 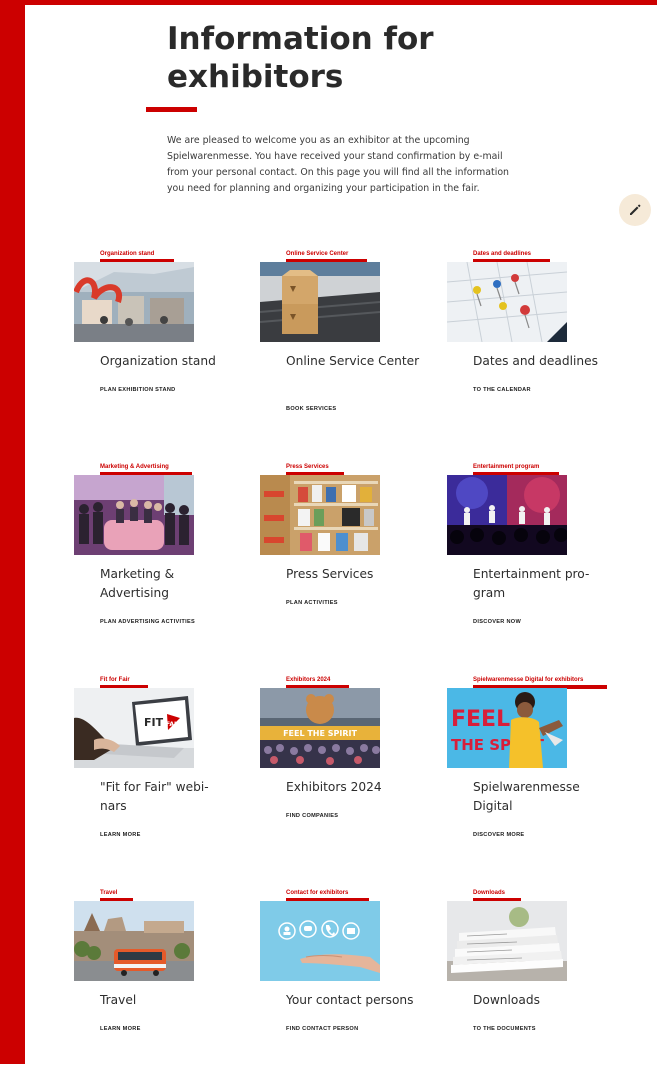 I want to click on card-tag: Dates and deadlines, so click(x=502, y=254).